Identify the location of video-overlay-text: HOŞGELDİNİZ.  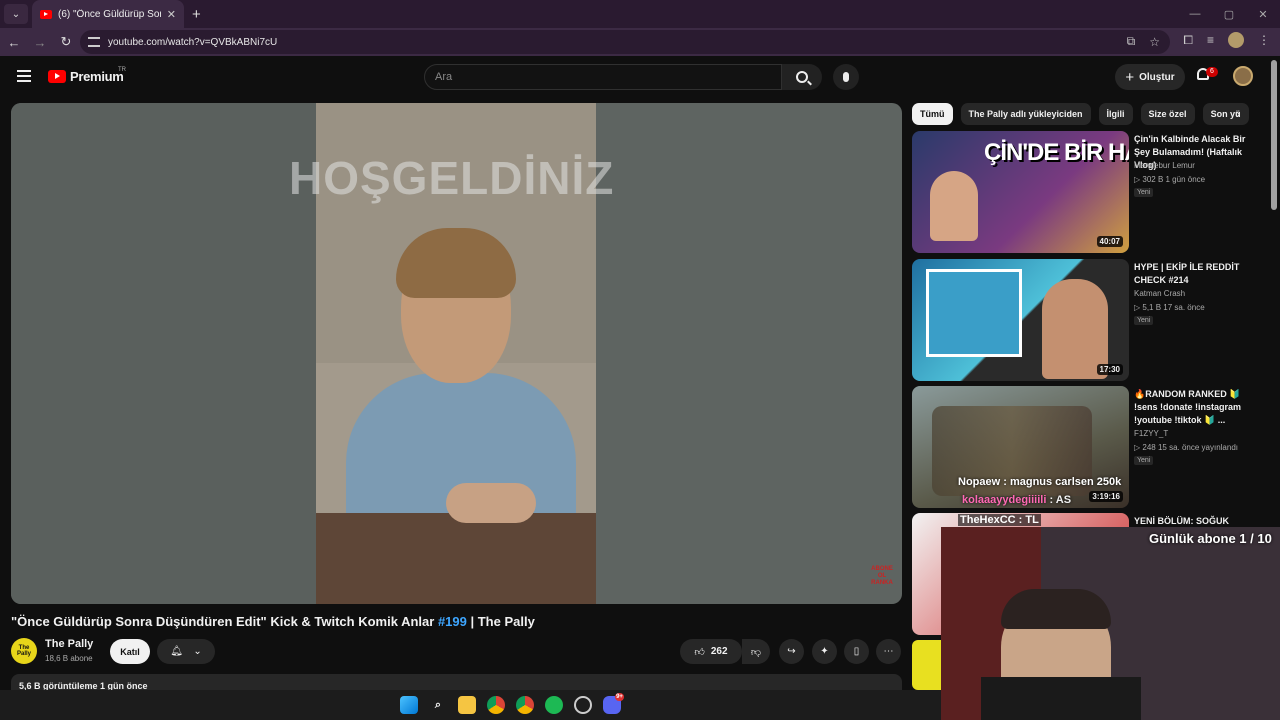
(452, 178).